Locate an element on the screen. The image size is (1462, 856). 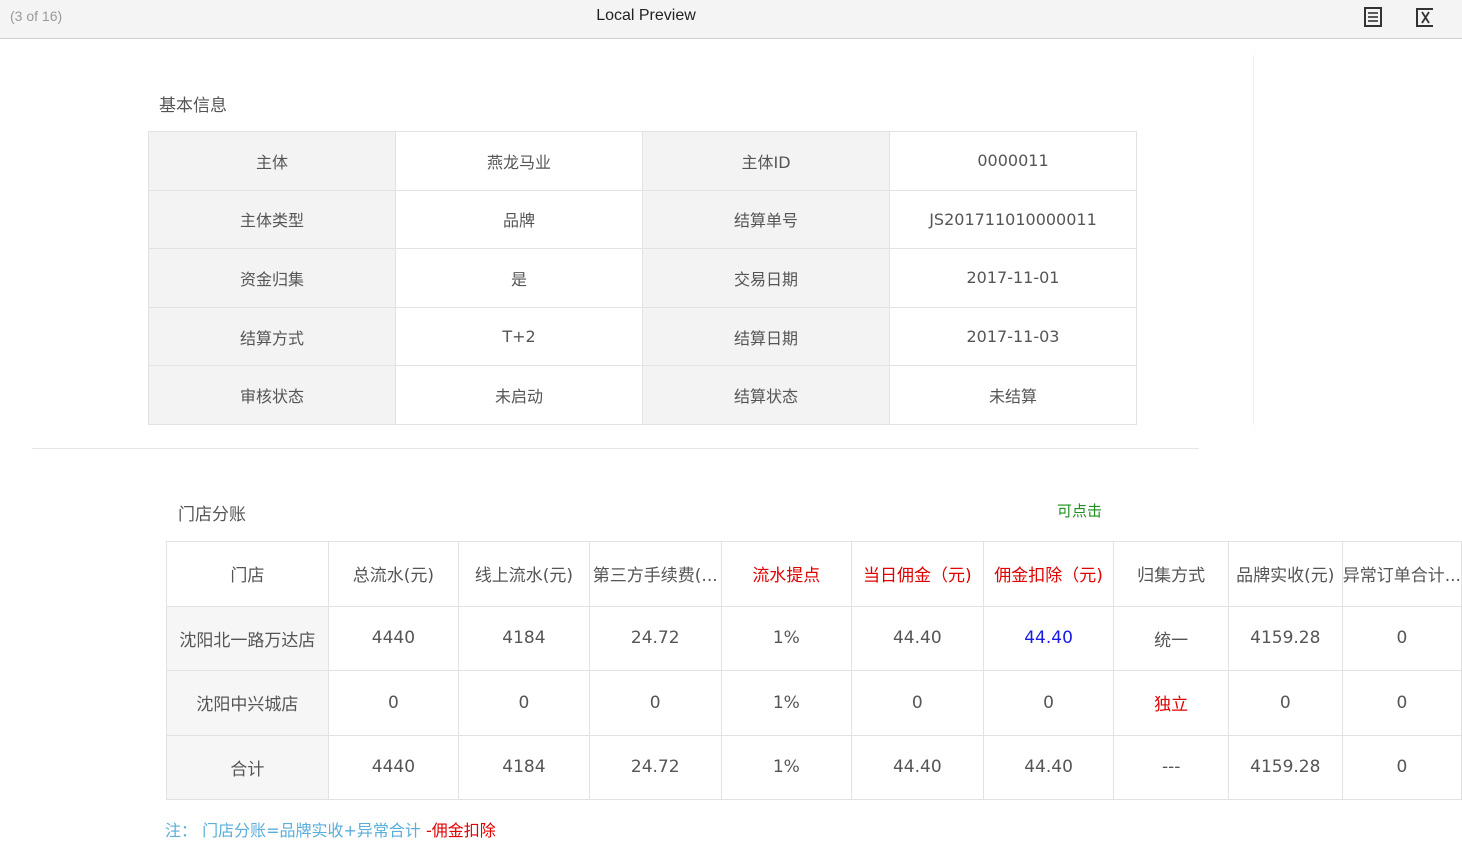
info-value: 未启动 is located at coordinates (519, 395).